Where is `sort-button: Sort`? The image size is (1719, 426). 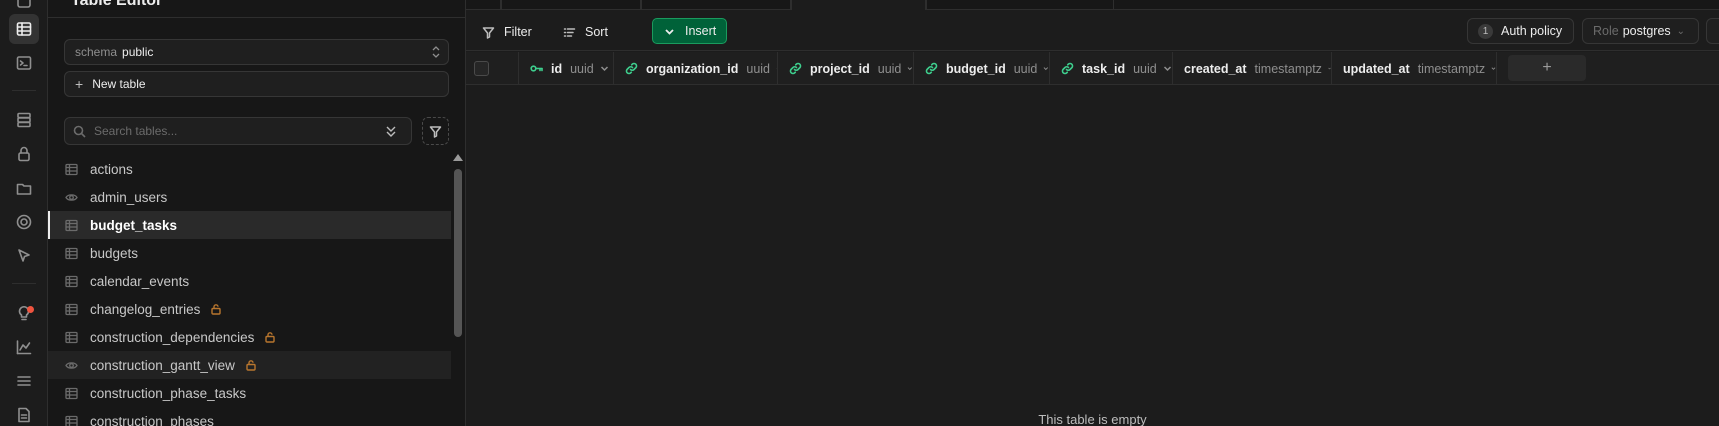 sort-button: Sort is located at coordinates (585, 32).